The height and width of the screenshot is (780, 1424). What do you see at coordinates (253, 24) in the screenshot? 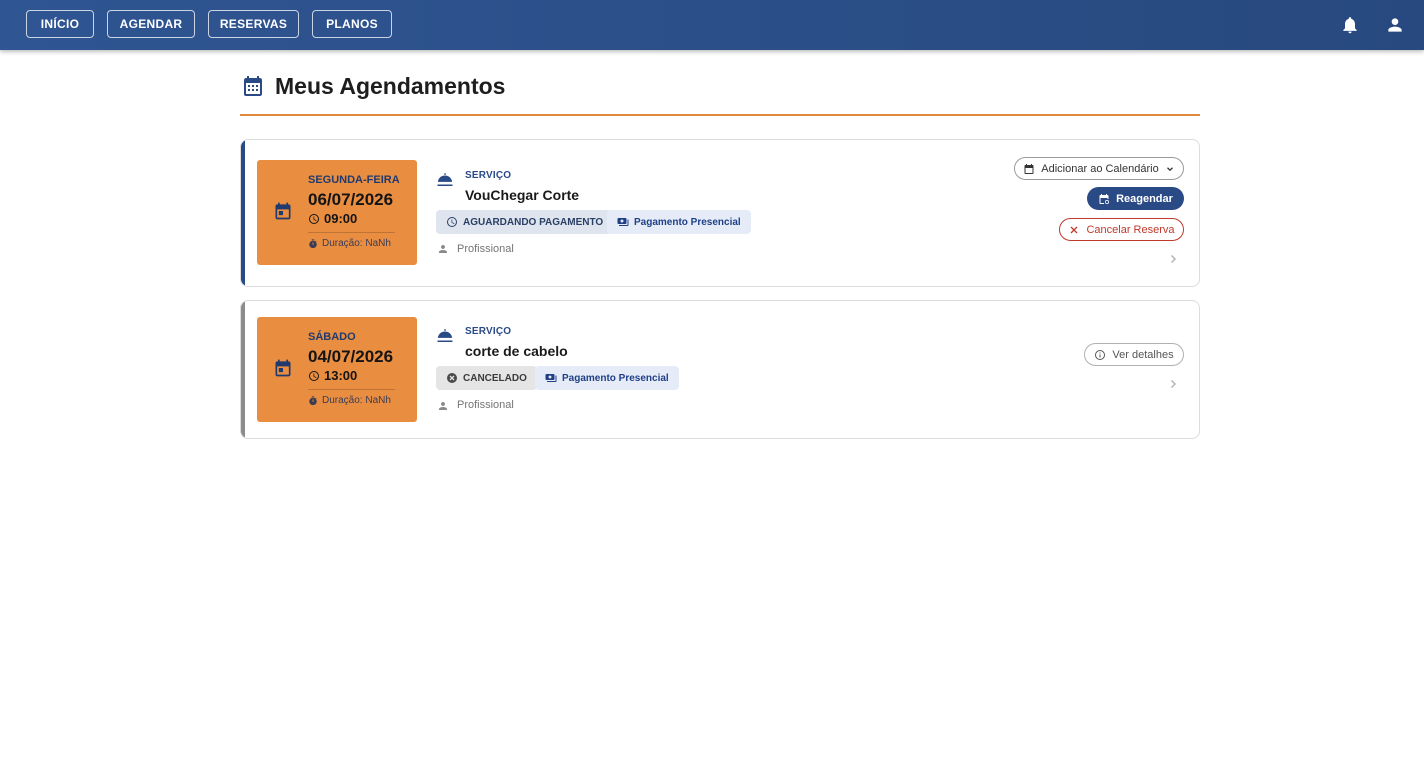
I see `nav-reservas-button: RESERVAS` at bounding box center [253, 24].